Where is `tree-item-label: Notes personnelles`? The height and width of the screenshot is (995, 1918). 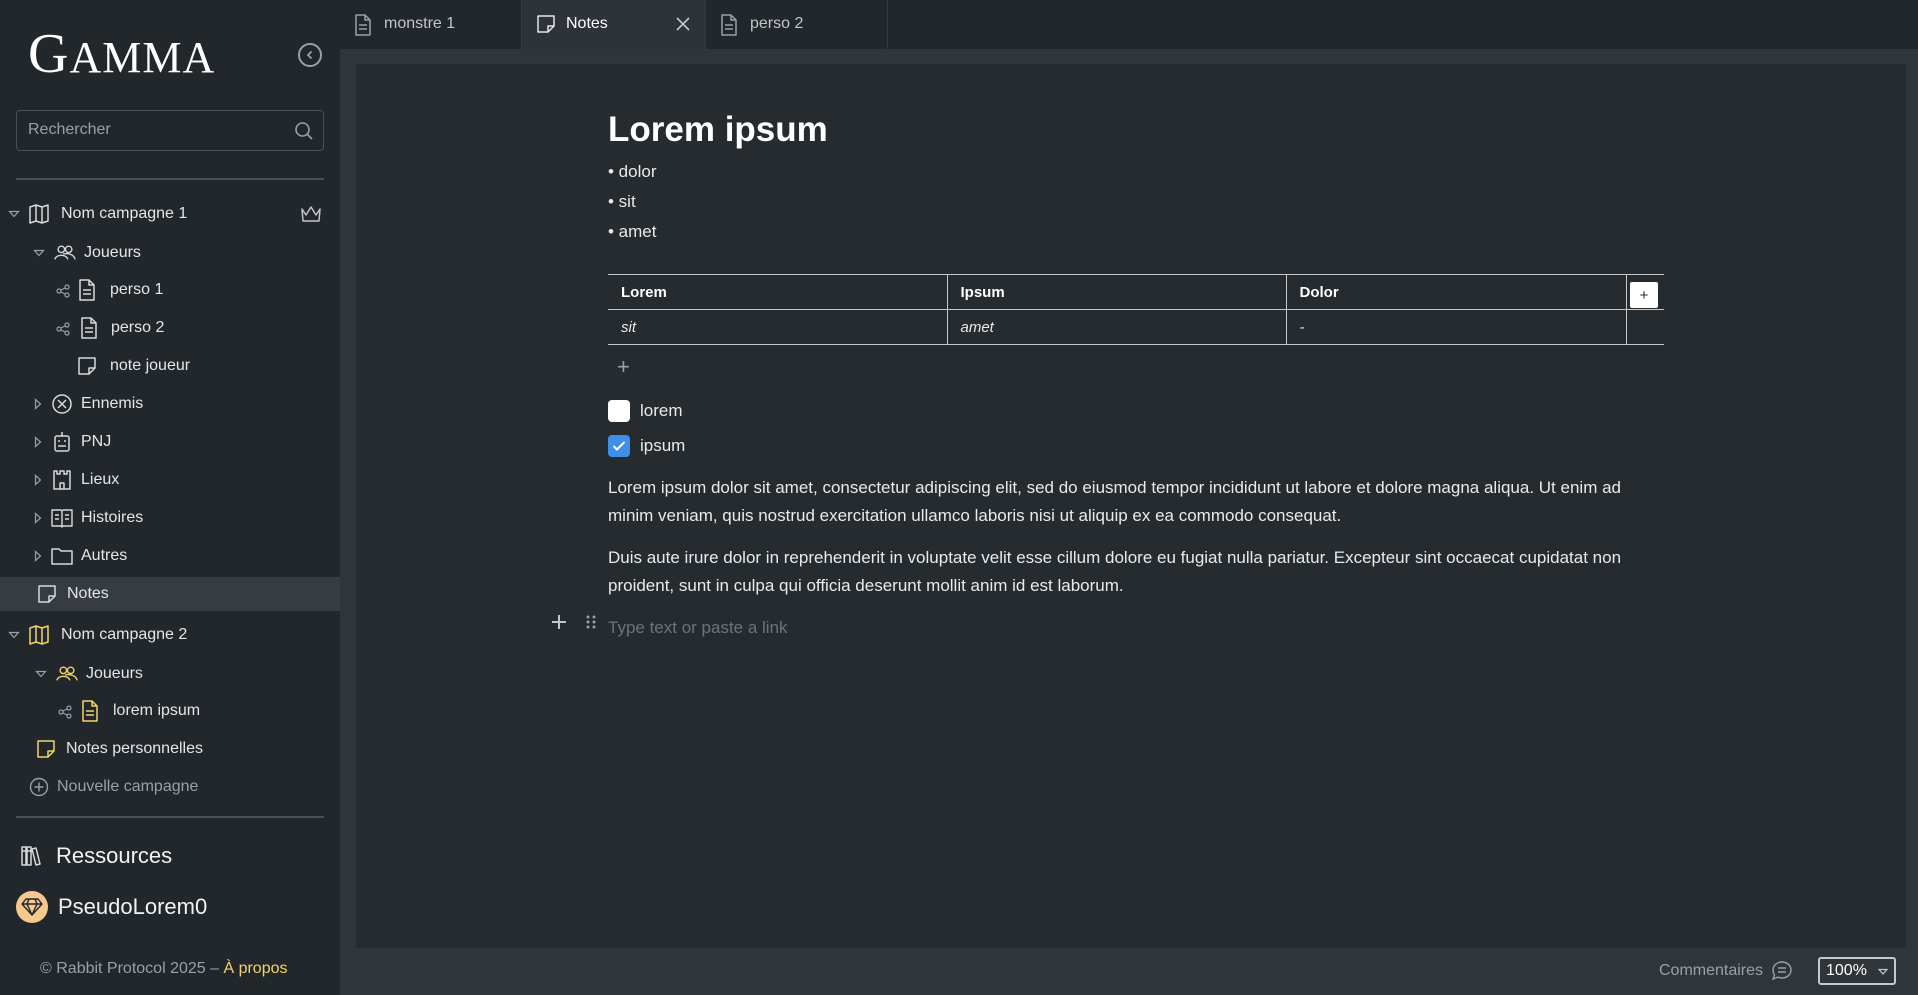
tree-item-label: Notes personnelles is located at coordinates (134, 748).